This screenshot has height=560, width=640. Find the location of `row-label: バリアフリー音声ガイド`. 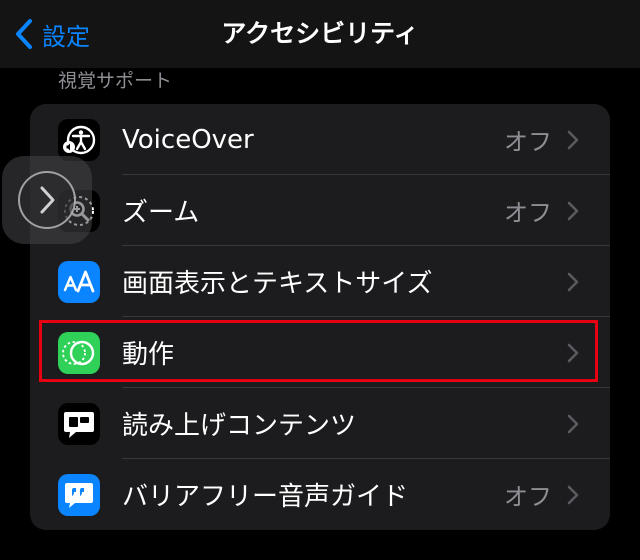

row-label: バリアフリー音声ガイド is located at coordinates (265, 497).